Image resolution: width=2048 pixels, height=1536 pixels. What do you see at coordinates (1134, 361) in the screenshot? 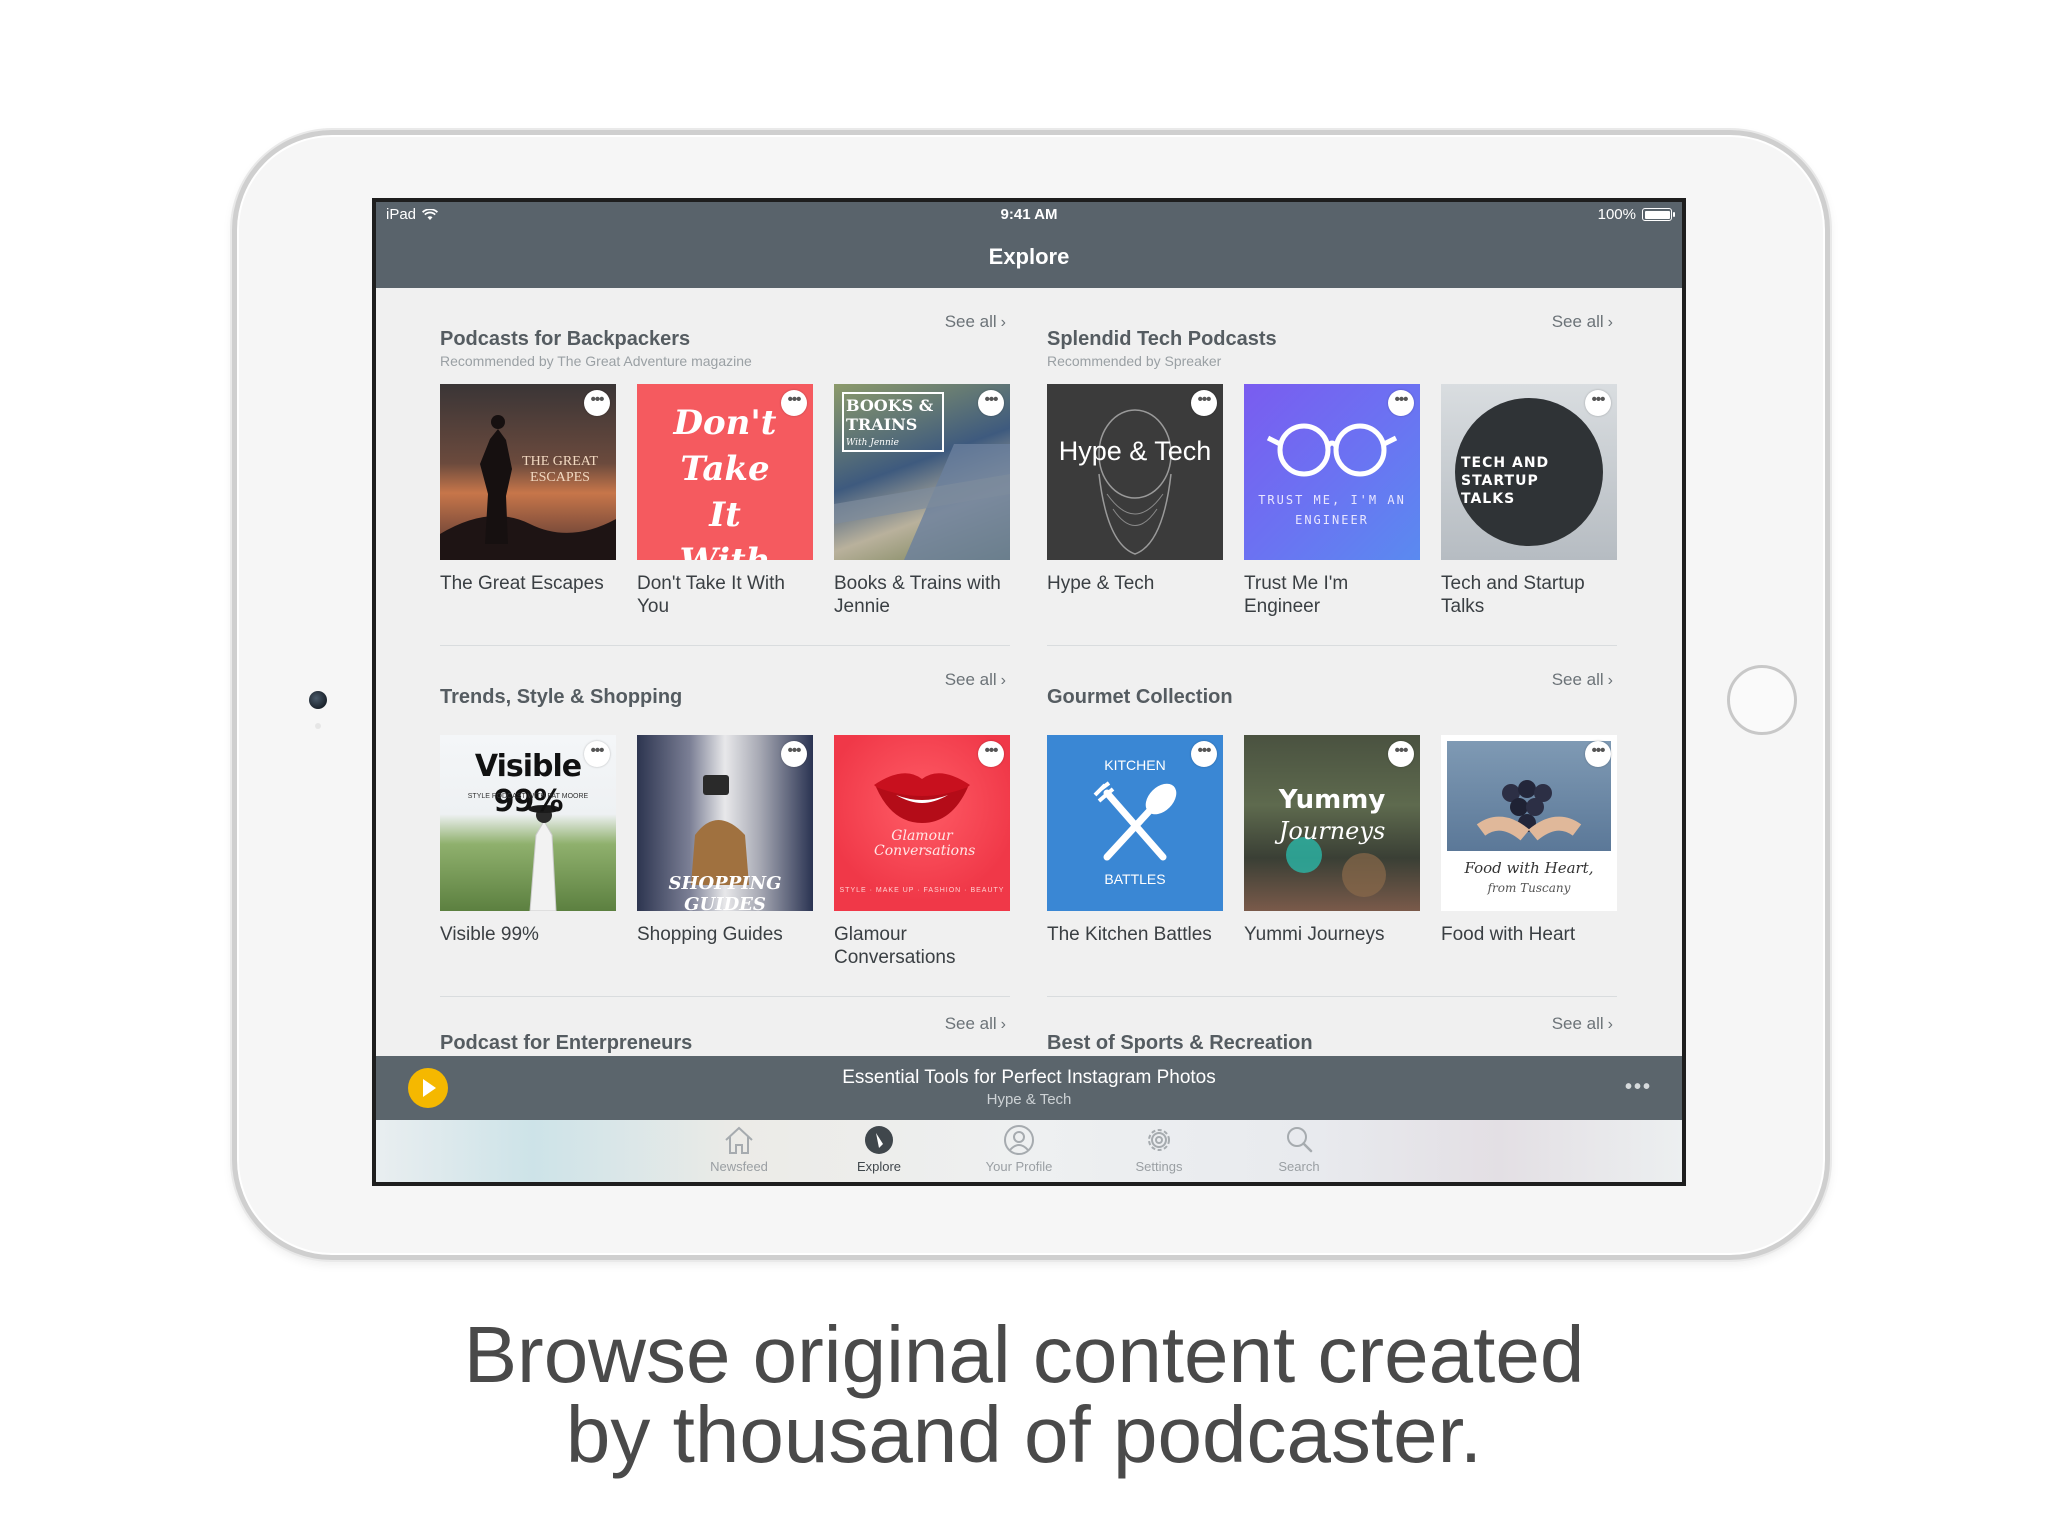
I see `section-subtitle: Recommended by Spreaker` at bounding box center [1134, 361].